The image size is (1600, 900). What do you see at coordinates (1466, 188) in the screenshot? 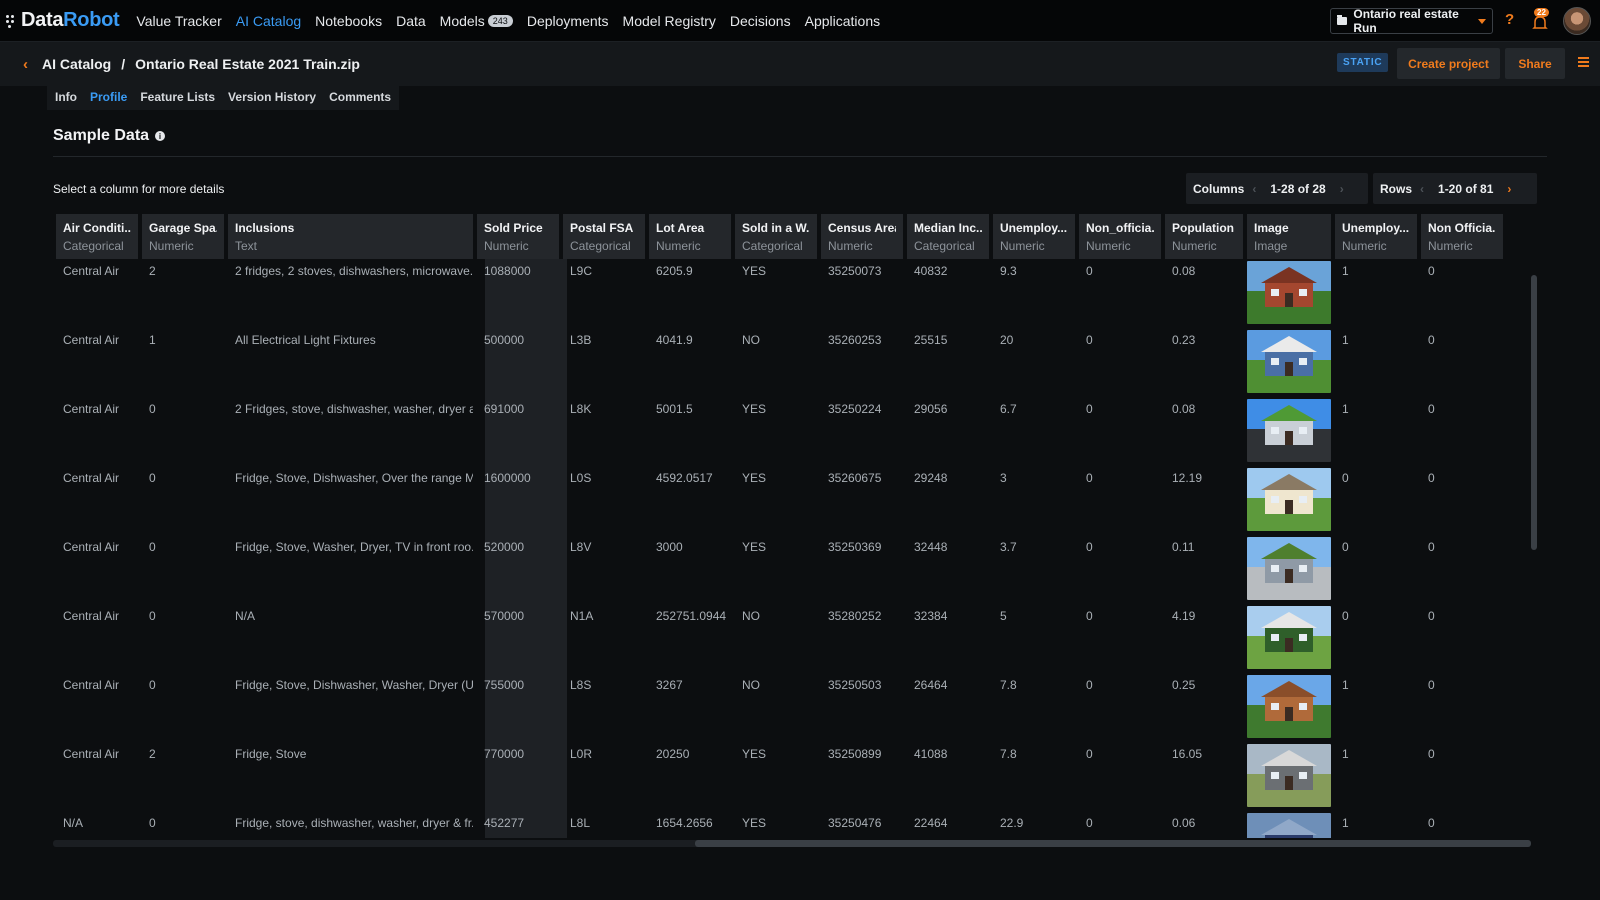
I see `rows-pager-range: 1-20 of 81` at bounding box center [1466, 188].